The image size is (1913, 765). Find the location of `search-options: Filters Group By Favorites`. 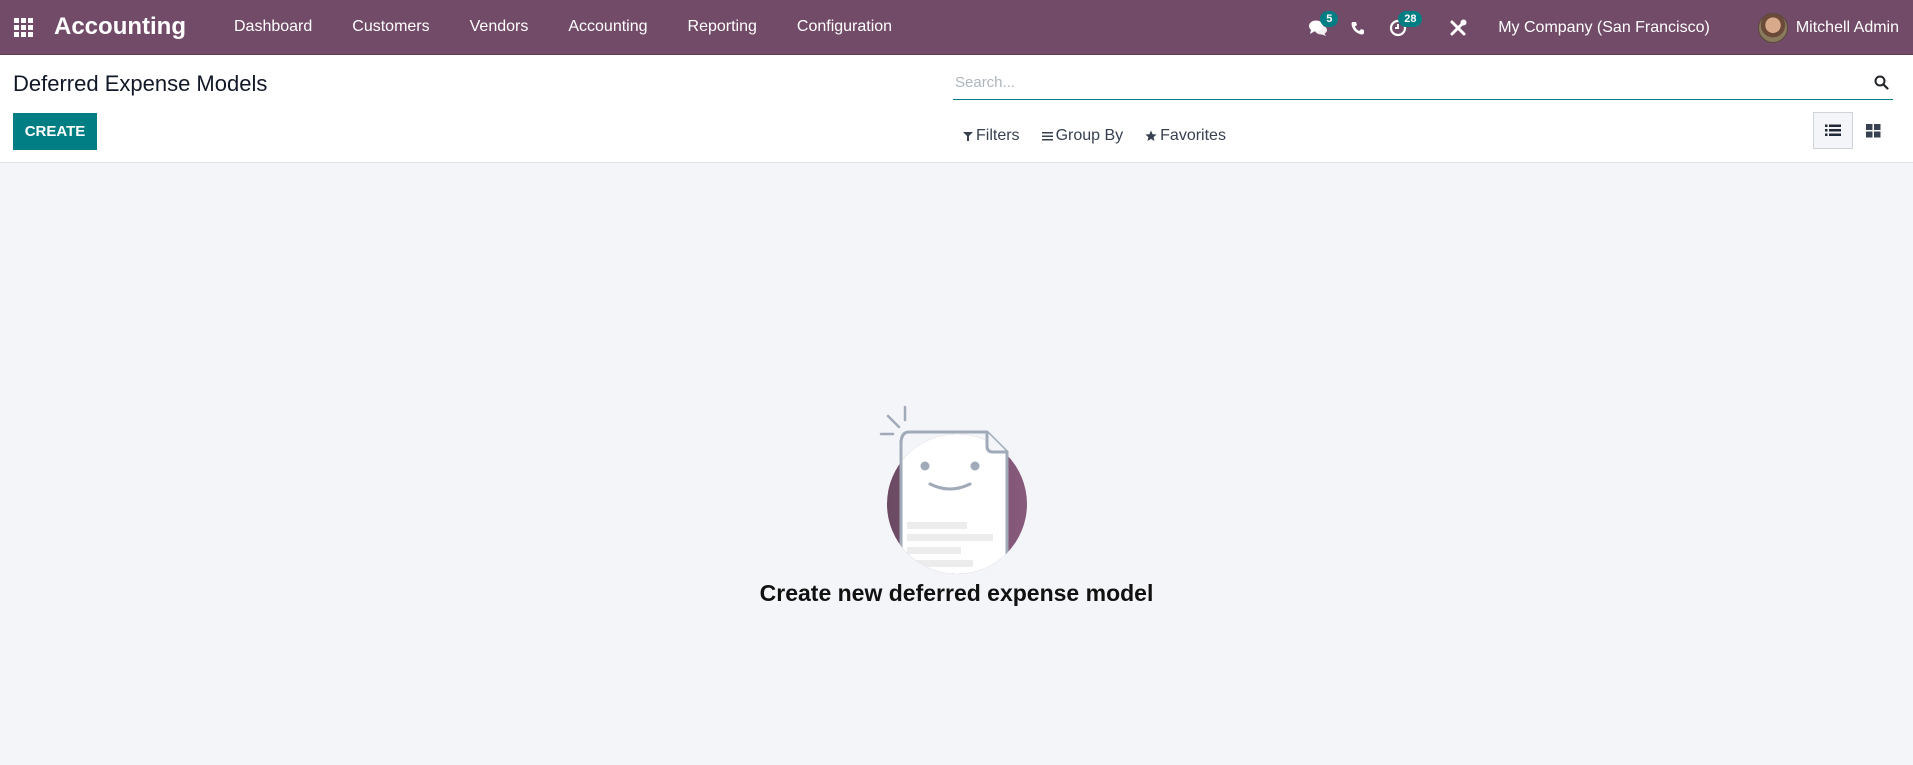

search-options: Filters Group By Favorites is located at coordinates (1105, 136).